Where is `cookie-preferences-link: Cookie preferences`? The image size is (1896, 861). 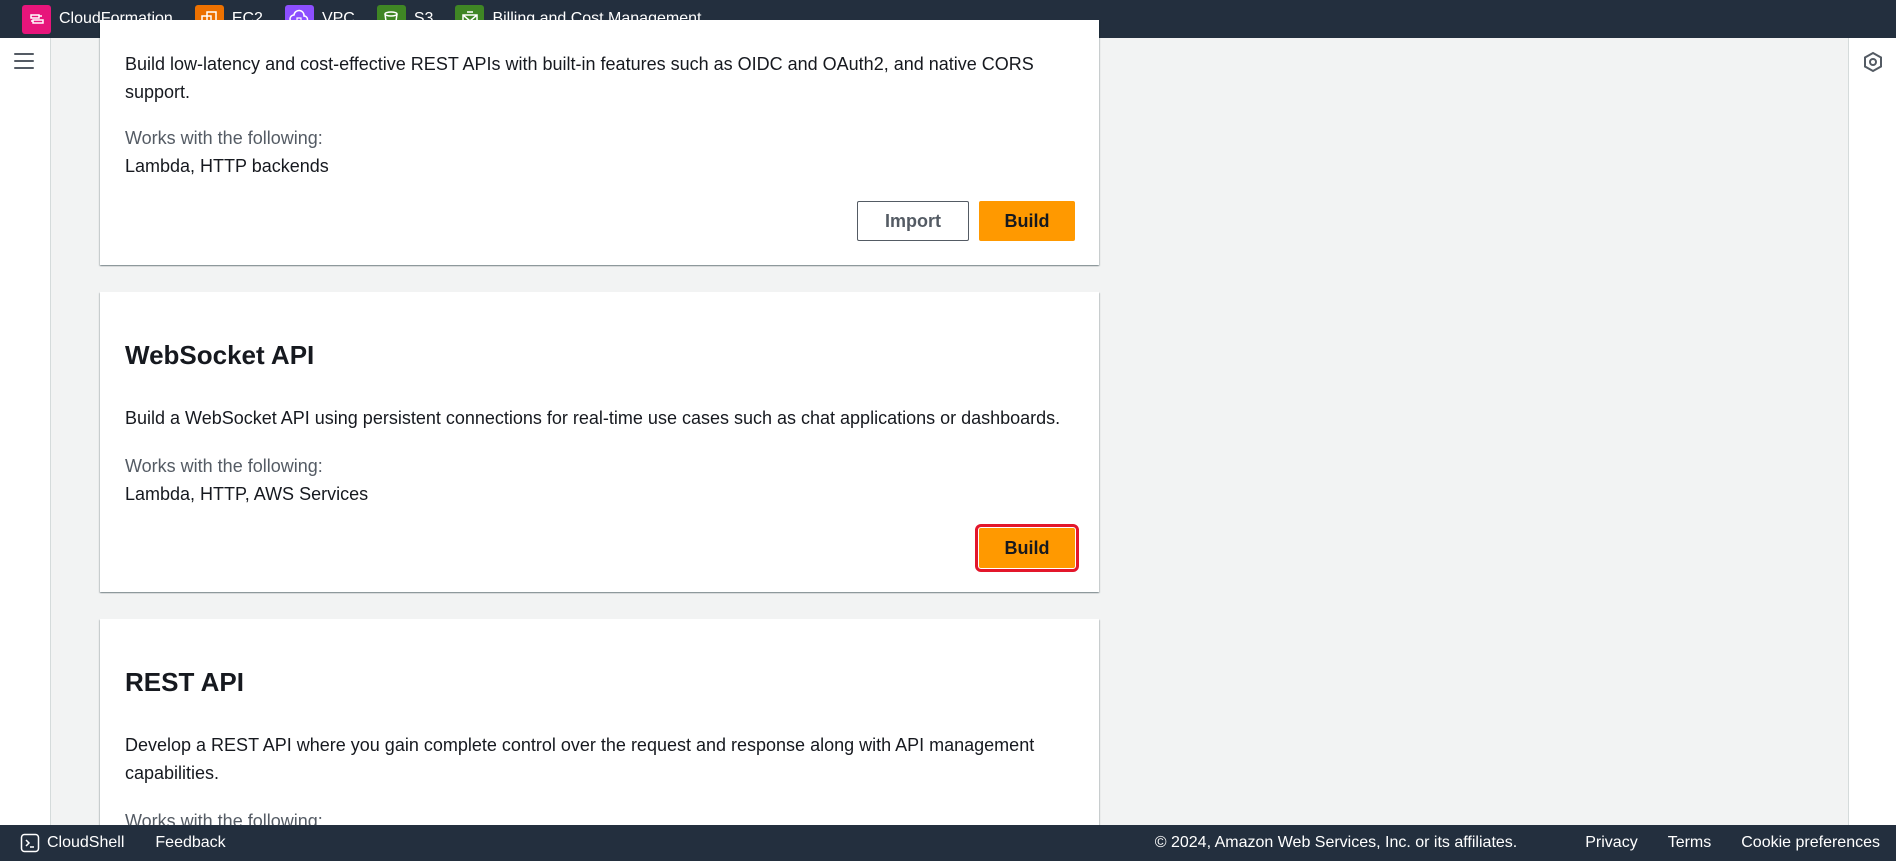
cookie-preferences-link: Cookie preferences is located at coordinates (1810, 843).